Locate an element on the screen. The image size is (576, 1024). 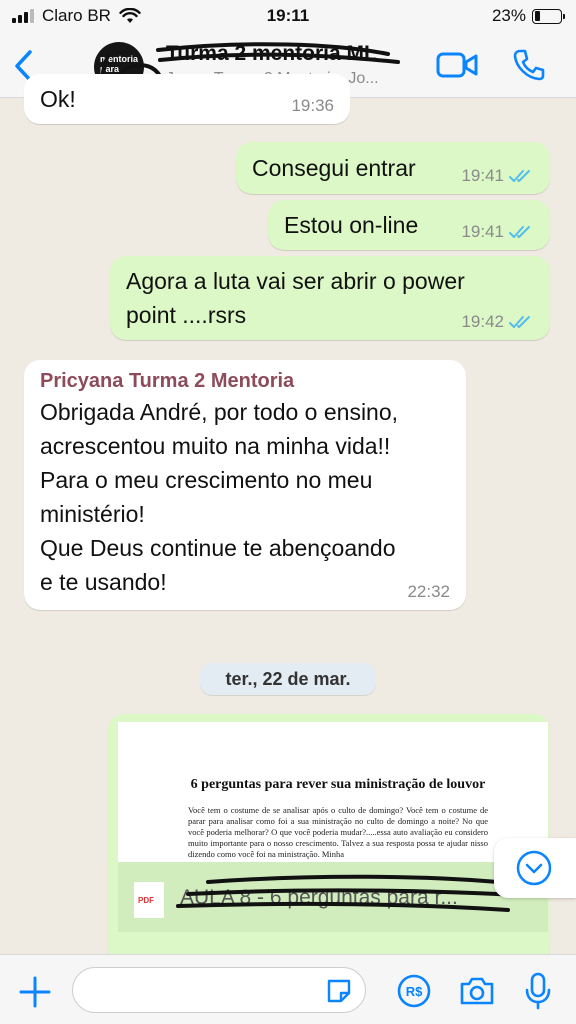
scroll-to-bottom-button is located at coordinates (535, 868).